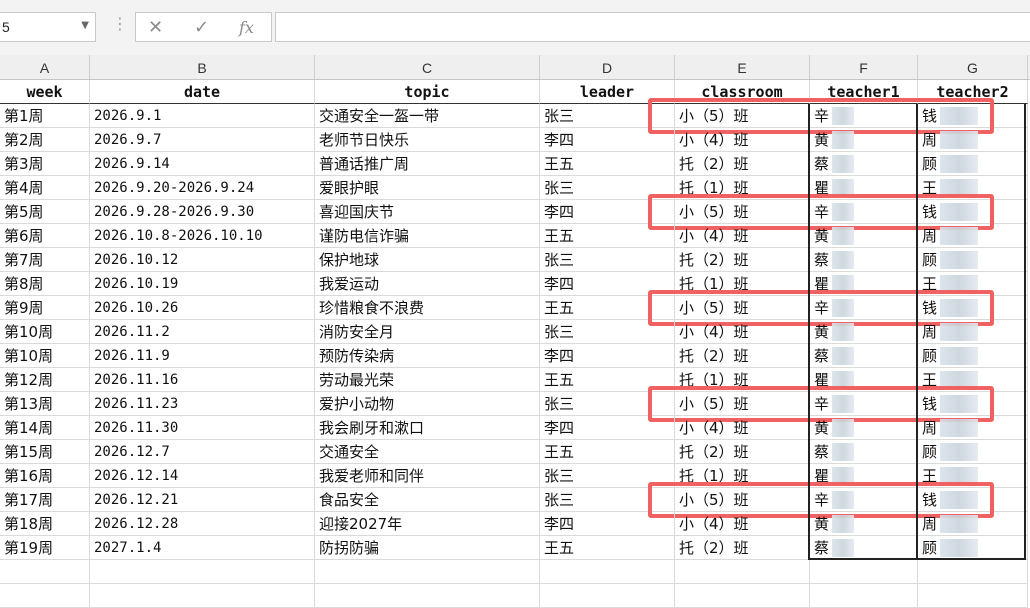 This screenshot has width=1030, height=608. I want to click on cell-week: 第2周, so click(45, 140).